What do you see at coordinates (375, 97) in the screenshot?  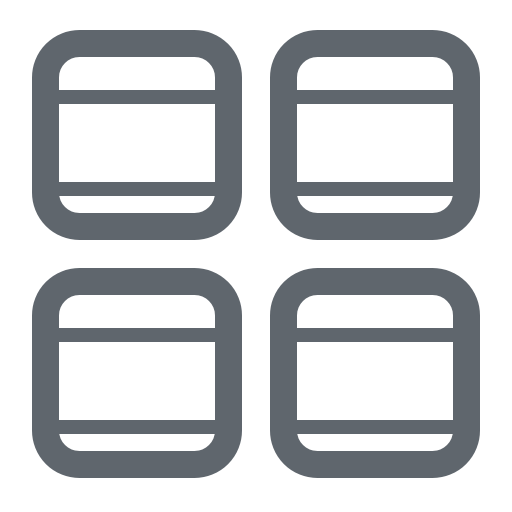 I see `tile-top-right-upper-divider` at bounding box center [375, 97].